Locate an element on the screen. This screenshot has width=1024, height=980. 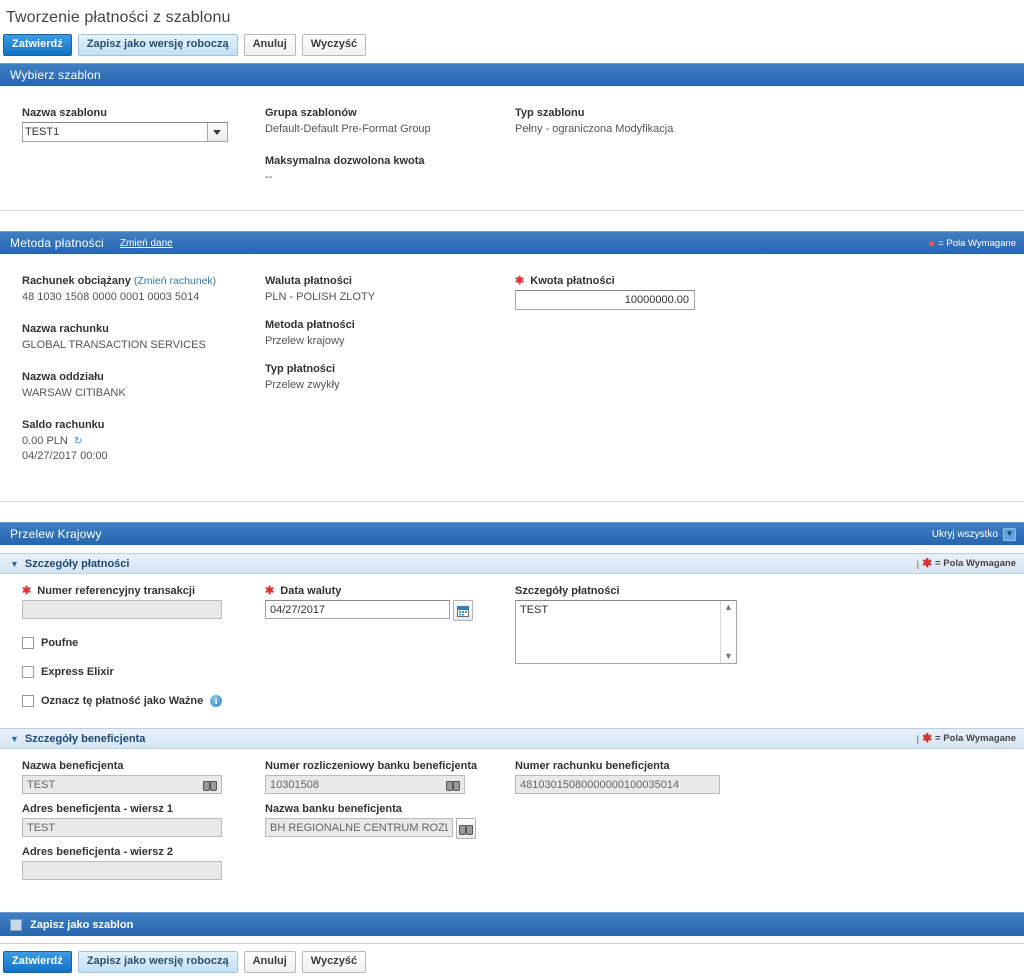
beneficiary-account-label: Numer rachunku beneficjenta is located at coordinates (592, 766).